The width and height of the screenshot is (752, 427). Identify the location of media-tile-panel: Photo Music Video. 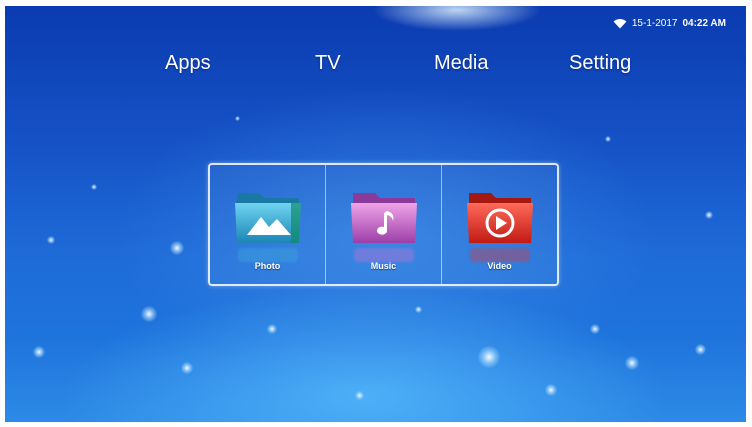
(383, 224).